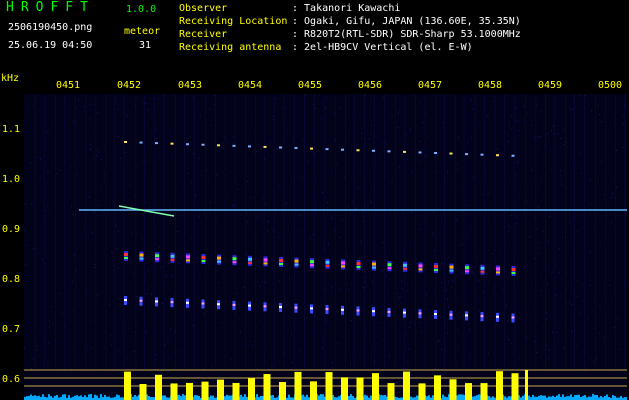 The height and width of the screenshot is (400, 629). Describe the element at coordinates (550, 85) in the screenshot. I see `time-label: 0459` at that location.